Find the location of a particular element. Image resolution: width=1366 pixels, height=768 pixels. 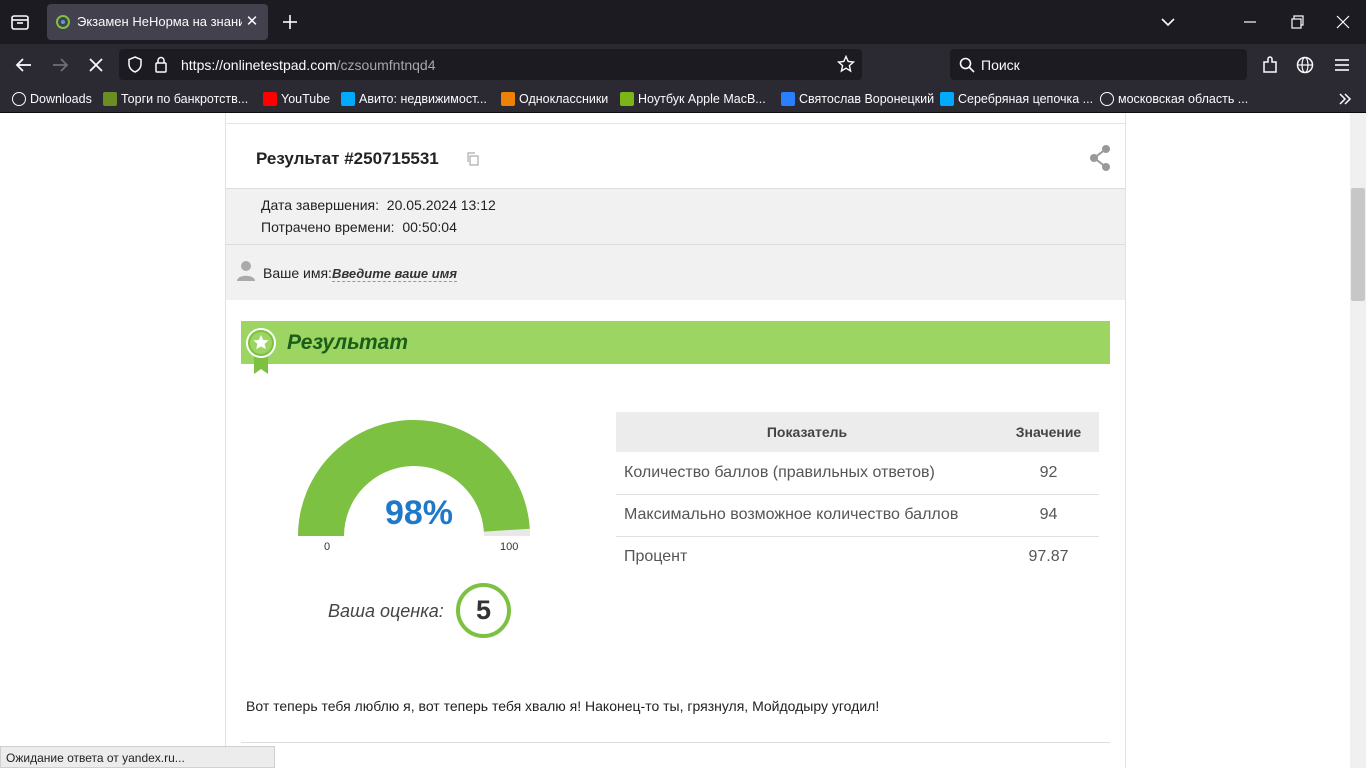

gauge-percent: 98% is located at coordinates (419, 513).